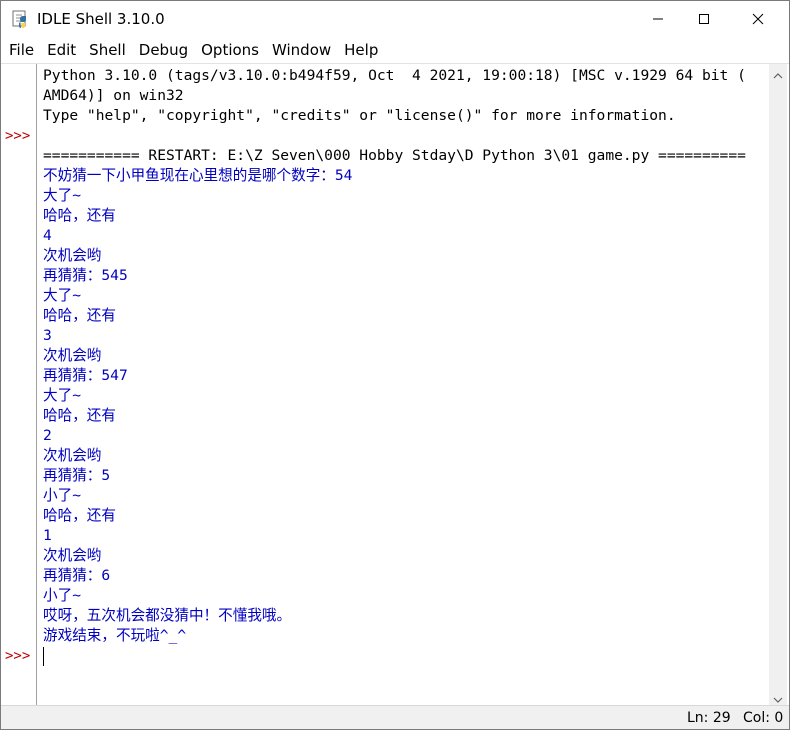  I want to click on status-column-number: Col: 0, so click(763, 718).